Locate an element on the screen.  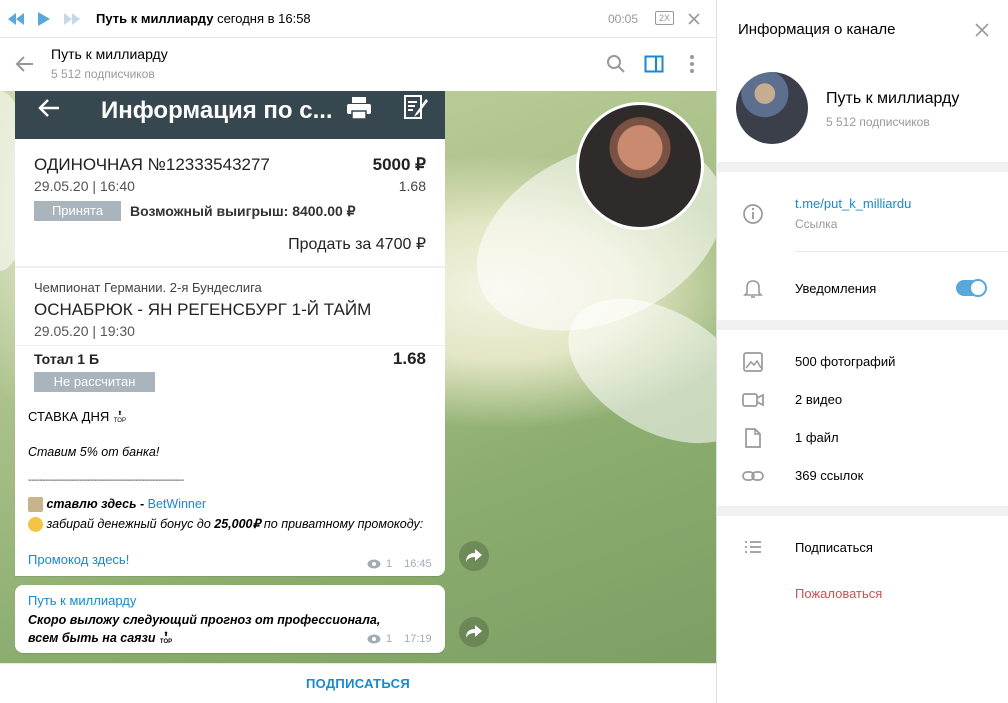
subscribe-button: ПОДПИСАТЬСЯ is located at coordinates (358, 683).